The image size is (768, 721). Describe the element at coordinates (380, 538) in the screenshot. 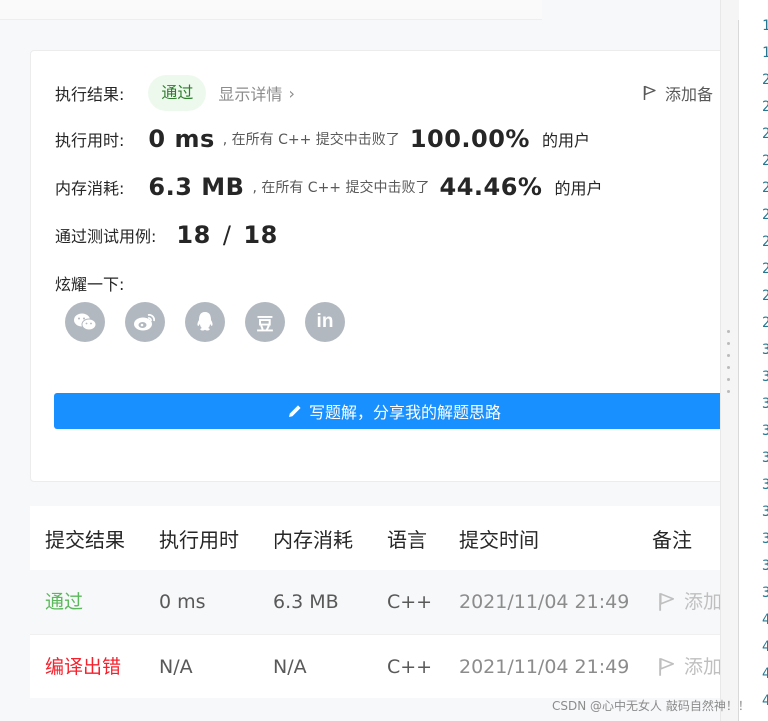

I see `table-header: 提交结果 执行用时 内存消耗 语言 提交时间 备注` at that location.